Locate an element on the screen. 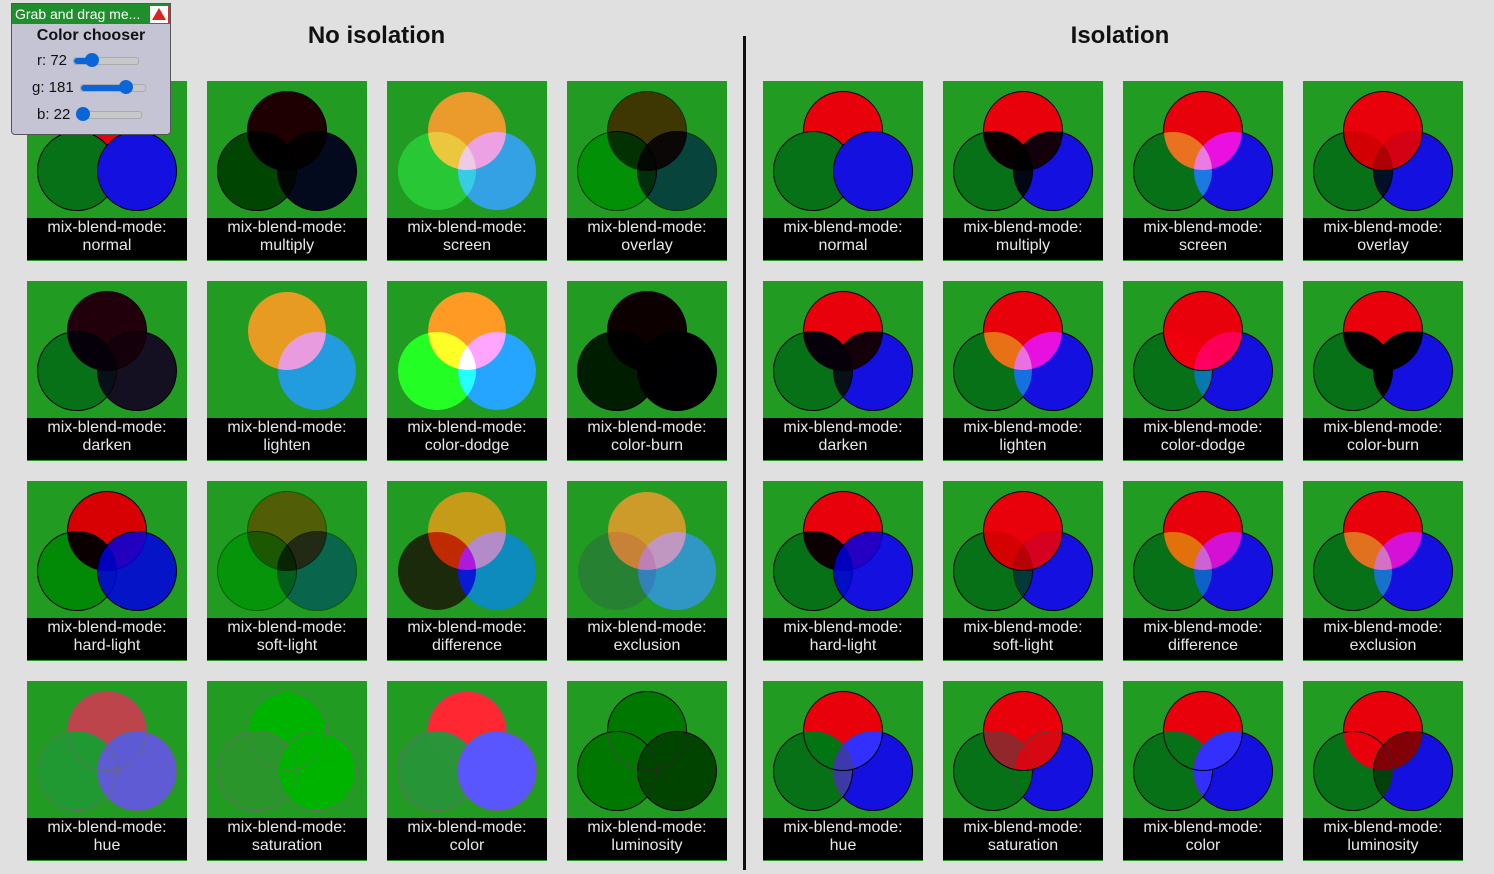  slider-b is located at coordinates (109, 113).